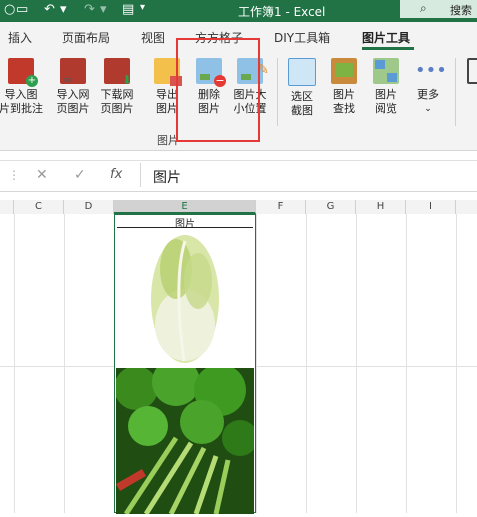  What do you see at coordinates (428, 109) in the screenshot?
I see `more-dropdown-icon: ⌄` at bounding box center [428, 109].